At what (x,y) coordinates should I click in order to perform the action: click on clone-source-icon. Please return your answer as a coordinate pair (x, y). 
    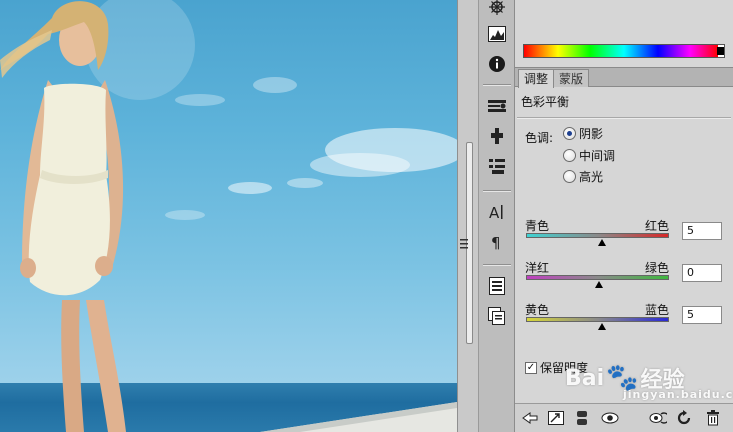
    Looking at the image, I should click on (497, 136).